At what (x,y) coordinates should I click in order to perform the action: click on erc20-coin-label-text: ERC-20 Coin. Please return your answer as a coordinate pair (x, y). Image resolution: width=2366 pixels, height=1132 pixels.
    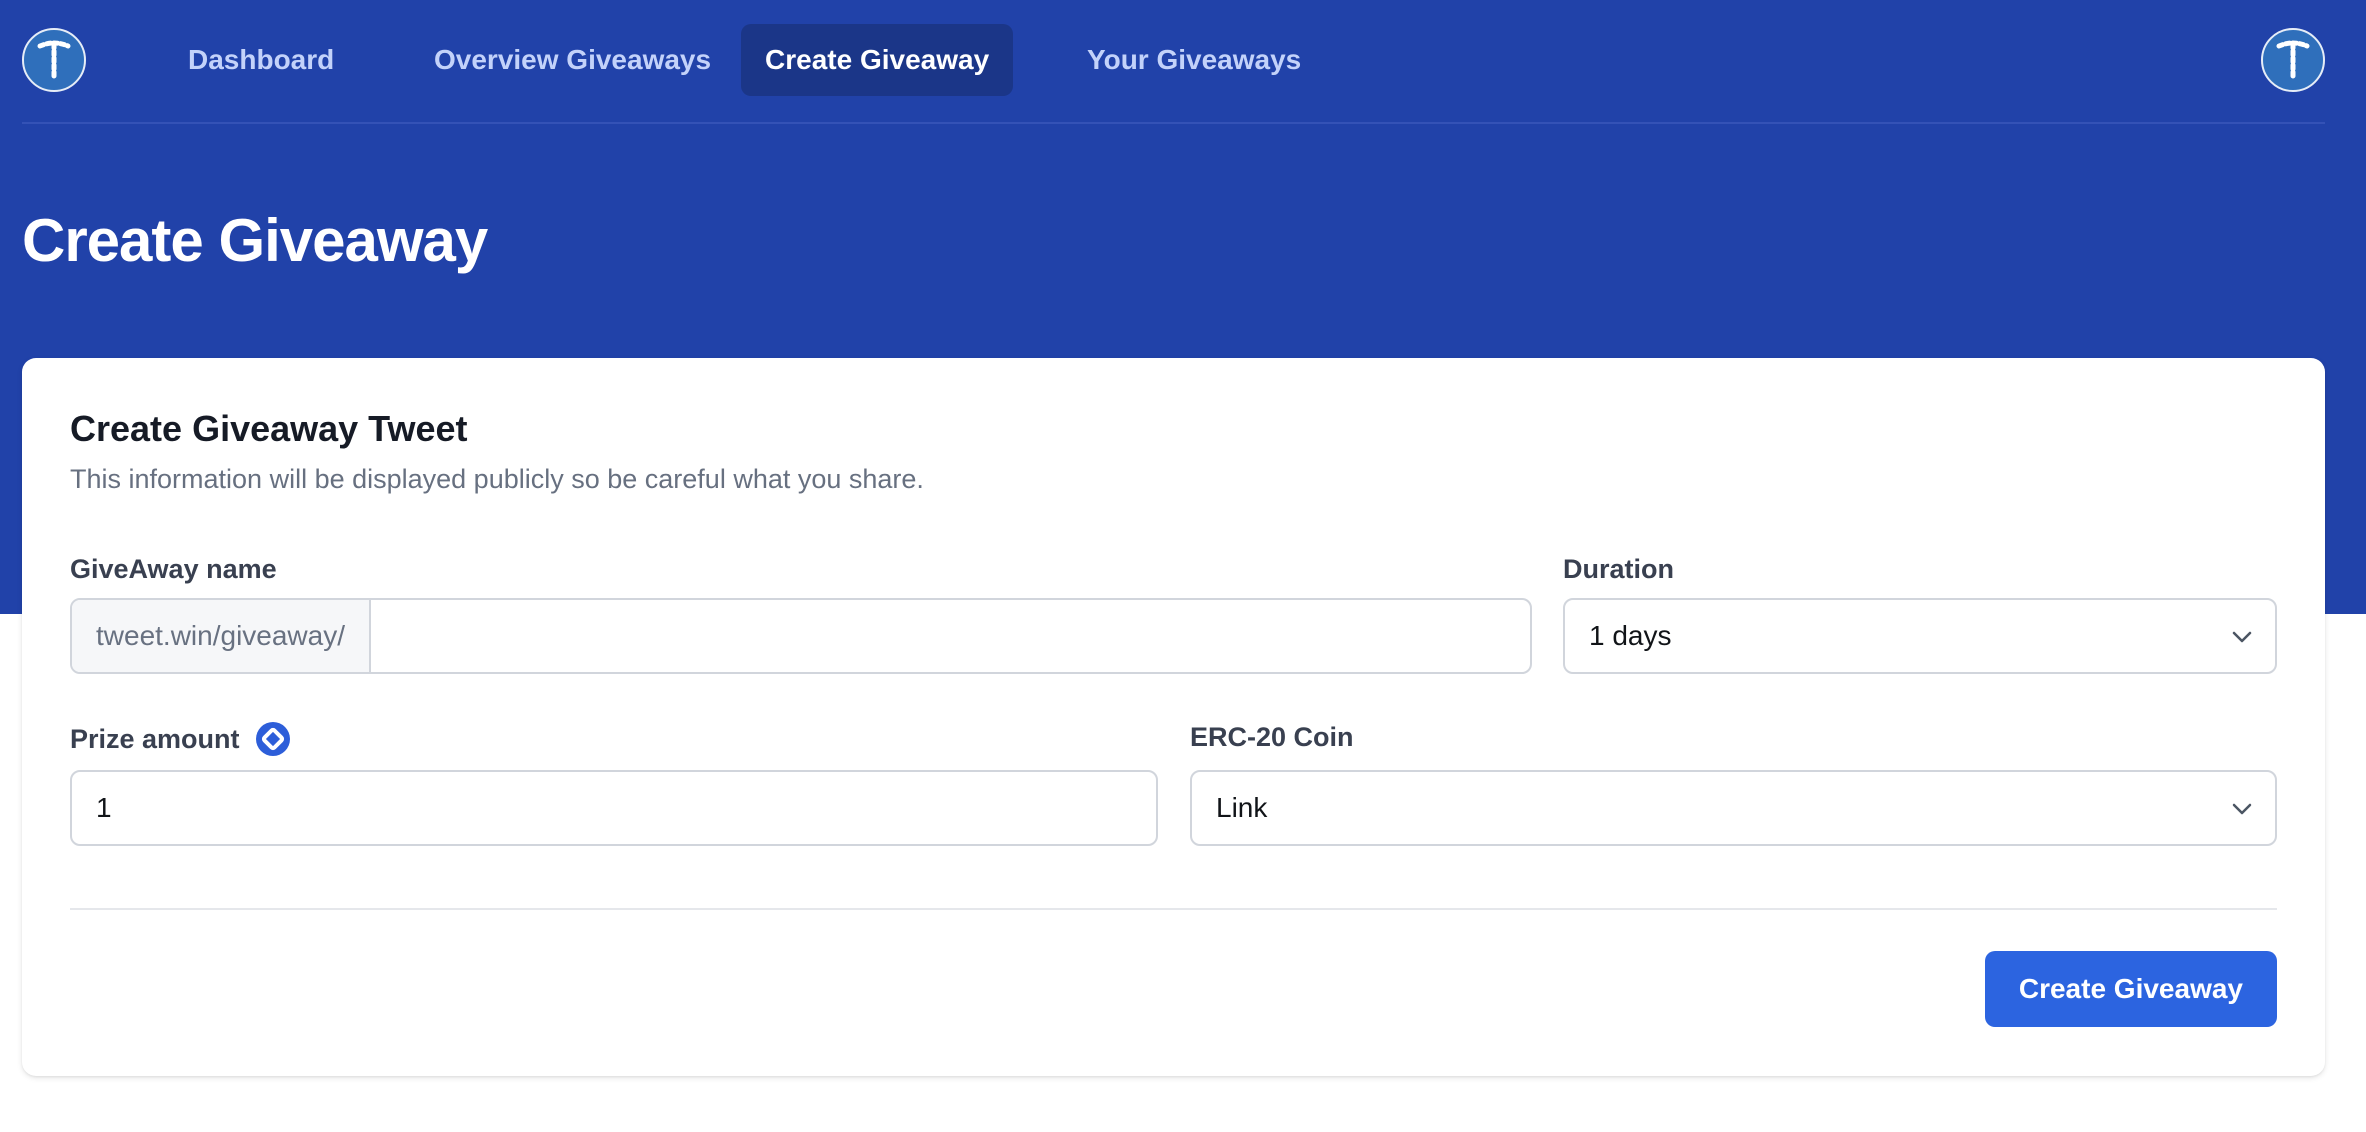
    Looking at the image, I should click on (1272, 737).